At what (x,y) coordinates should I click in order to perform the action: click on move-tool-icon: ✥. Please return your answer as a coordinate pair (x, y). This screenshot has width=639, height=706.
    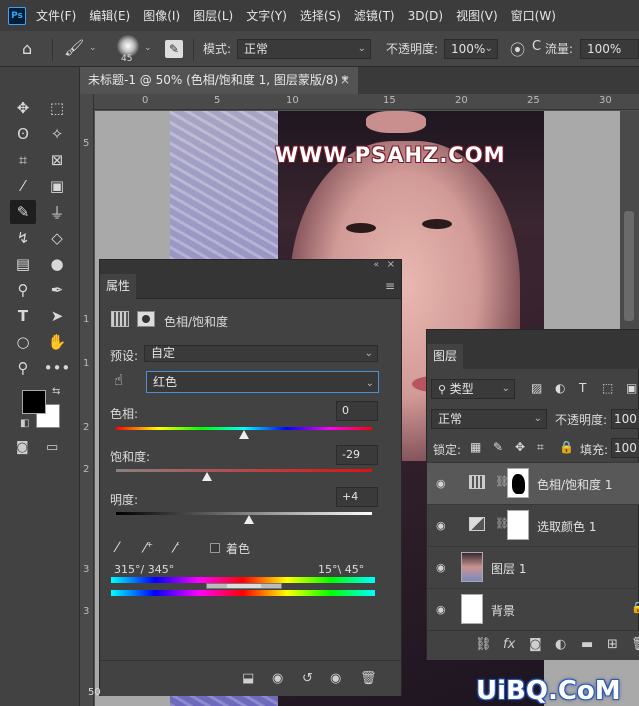
    Looking at the image, I should click on (23, 108).